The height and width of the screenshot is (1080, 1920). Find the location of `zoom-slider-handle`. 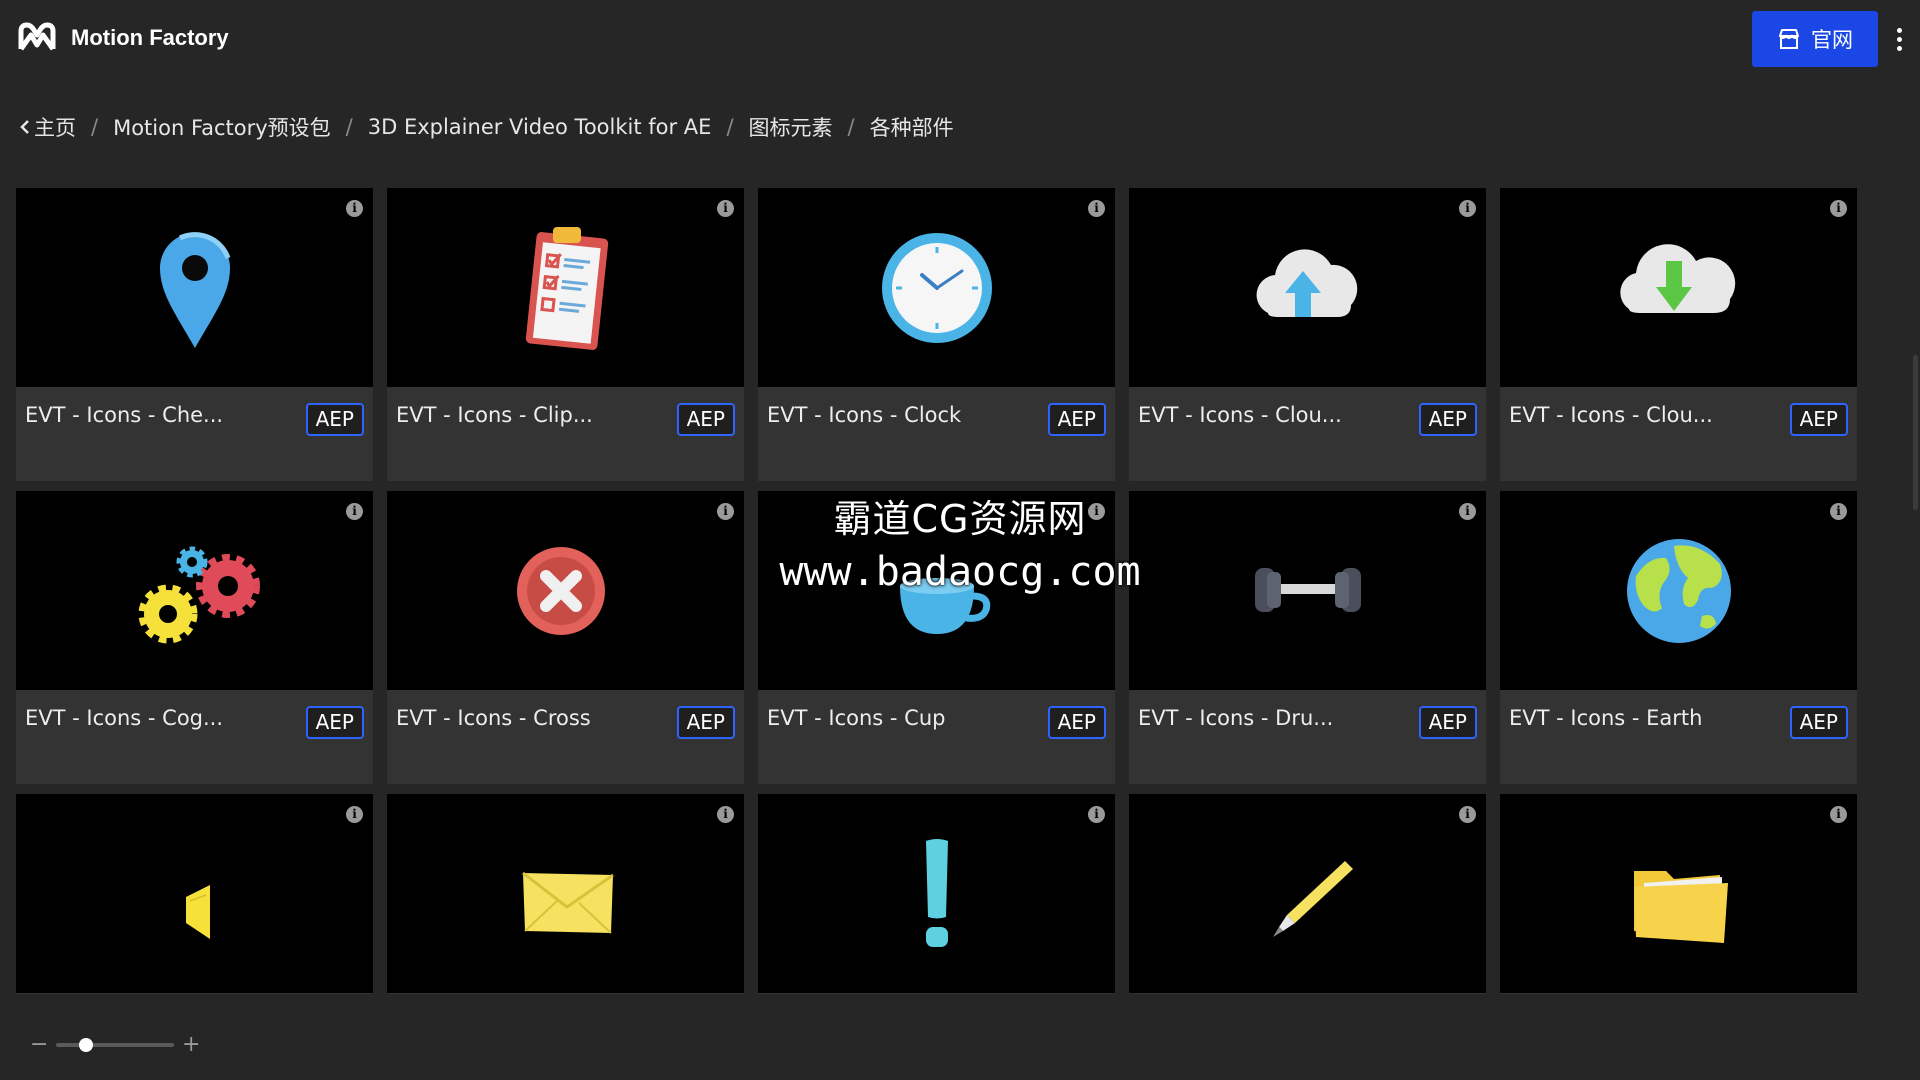

zoom-slider-handle is located at coordinates (85, 1045).